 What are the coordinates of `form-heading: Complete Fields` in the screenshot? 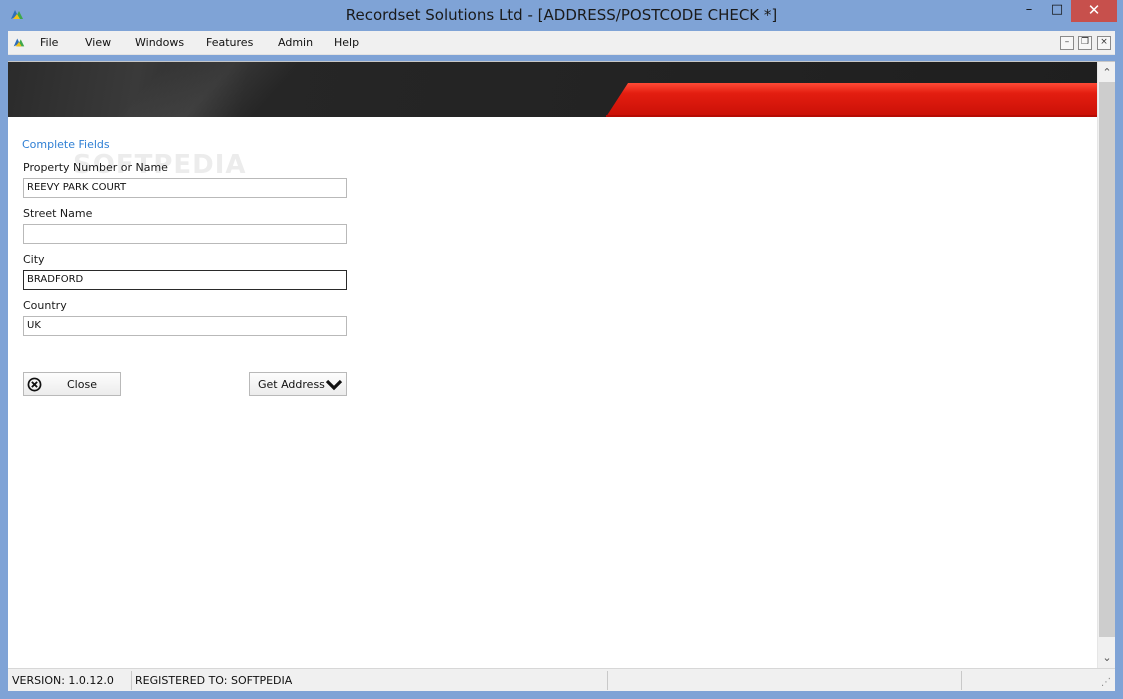 It's located at (66, 144).